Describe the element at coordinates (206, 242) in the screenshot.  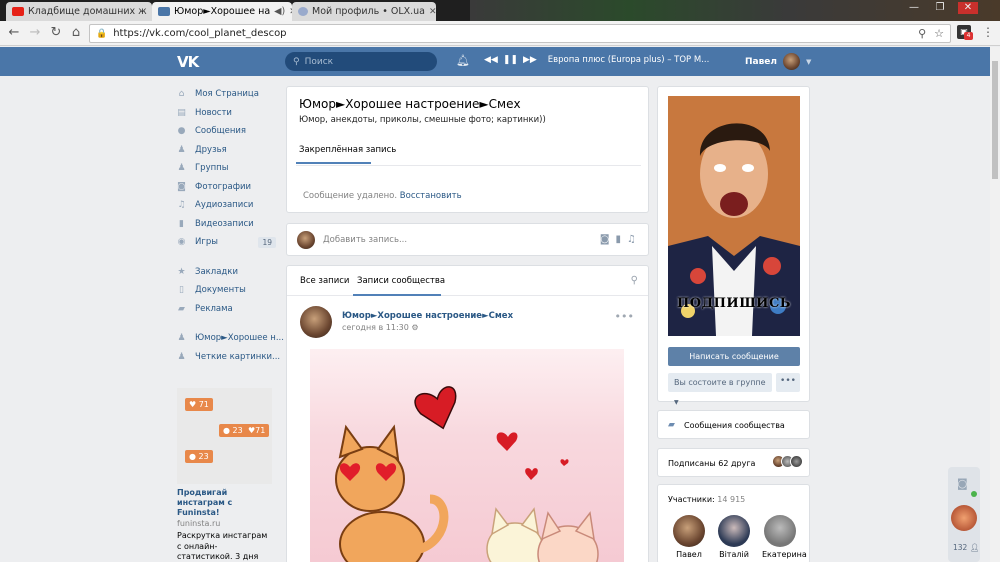
I see `sidebar-item-label: Игры` at that location.